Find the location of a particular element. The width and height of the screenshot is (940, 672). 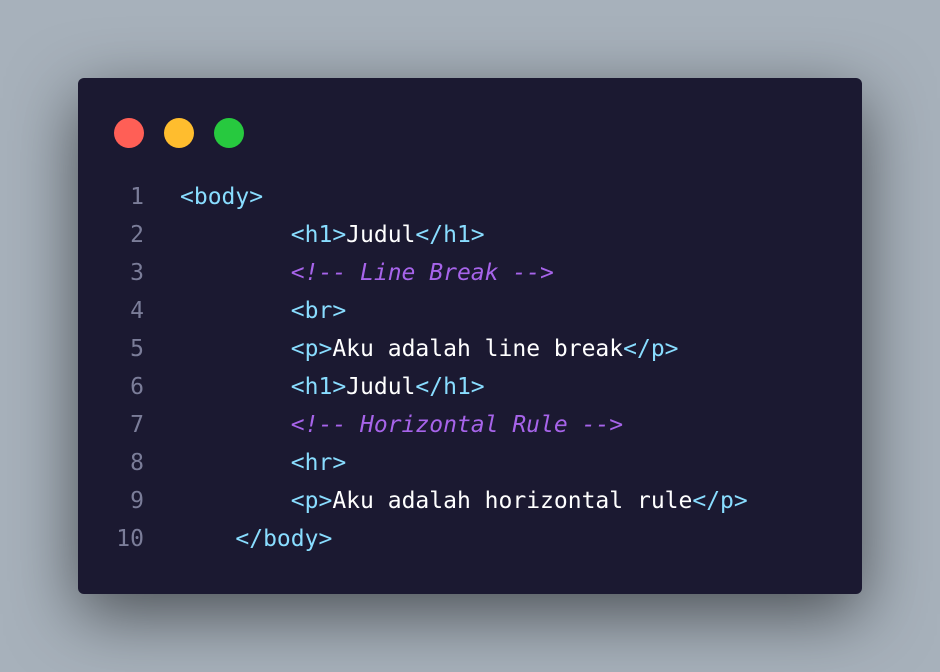

line-number: 8 is located at coordinates (137, 463).